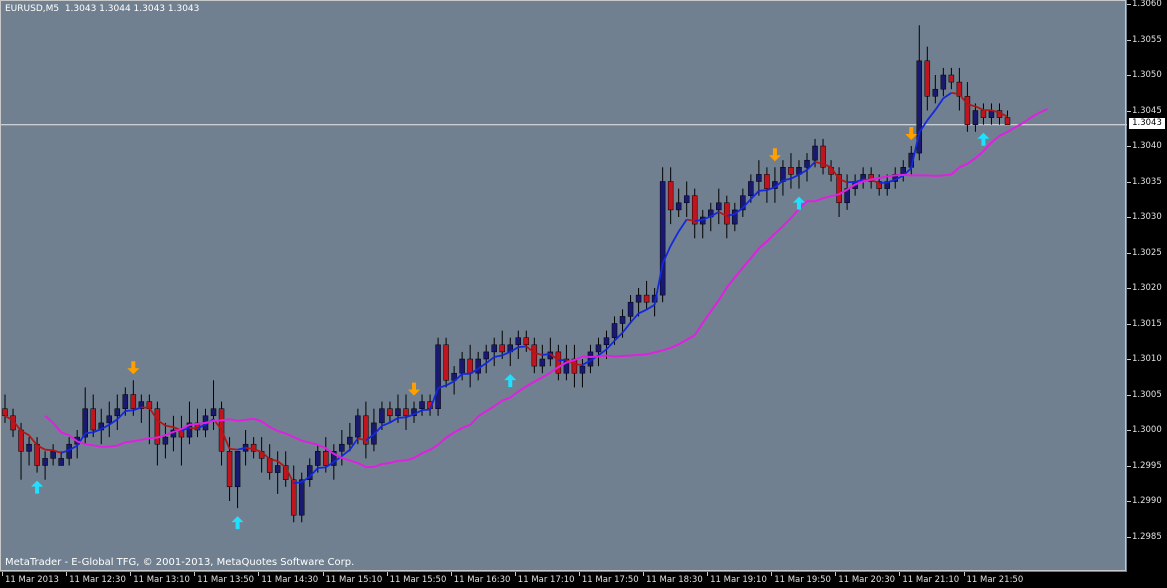 This screenshot has height=588, width=1167. I want to click on time-tick-label: 11 Mar 18:30, so click(674, 580).